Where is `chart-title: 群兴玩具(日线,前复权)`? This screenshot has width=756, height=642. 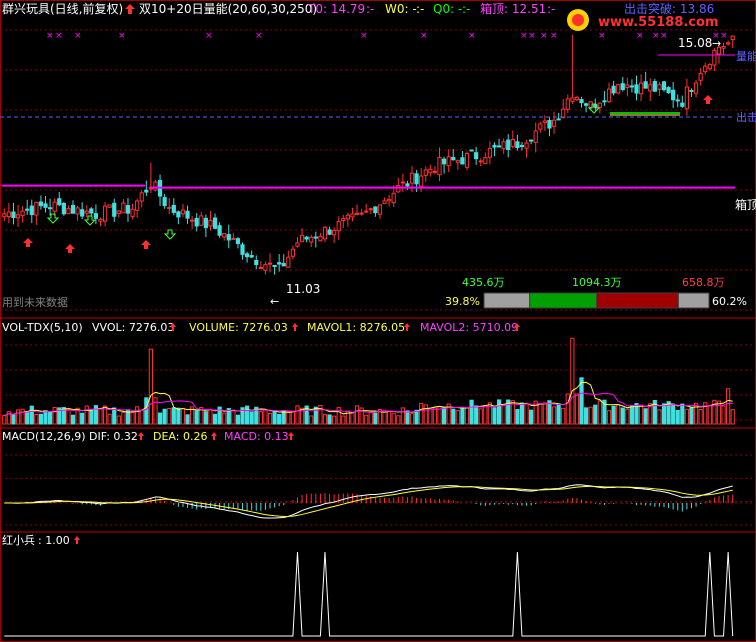
chart-title: 群兴玩具(日线,前复权) is located at coordinates (62, 8).